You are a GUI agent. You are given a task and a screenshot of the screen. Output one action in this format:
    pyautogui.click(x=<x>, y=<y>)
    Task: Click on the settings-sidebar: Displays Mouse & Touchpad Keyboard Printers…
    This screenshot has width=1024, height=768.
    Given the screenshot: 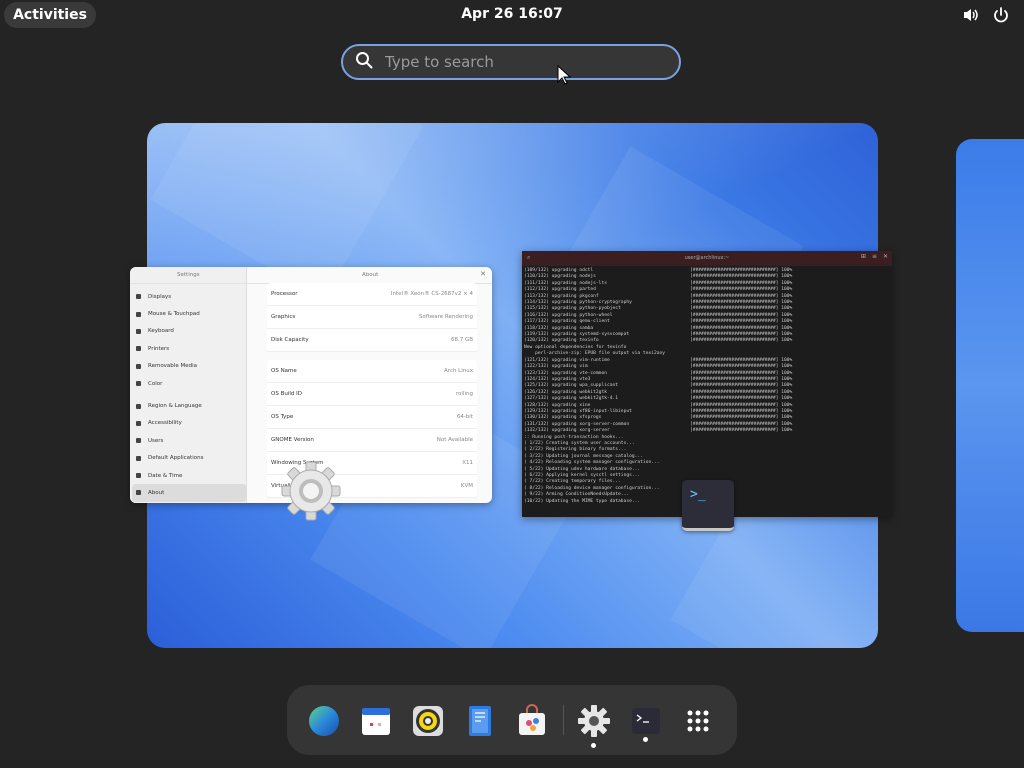 What is the action you would take?
    pyautogui.click(x=188, y=385)
    